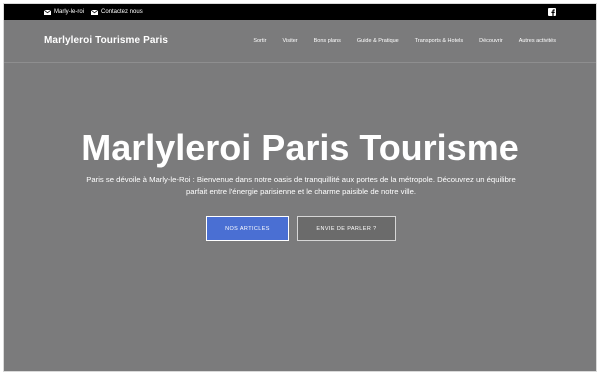 Image resolution: width=600 pixels, height=375 pixels. I want to click on contact-location-label: Marly-le-roi, so click(69, 12).